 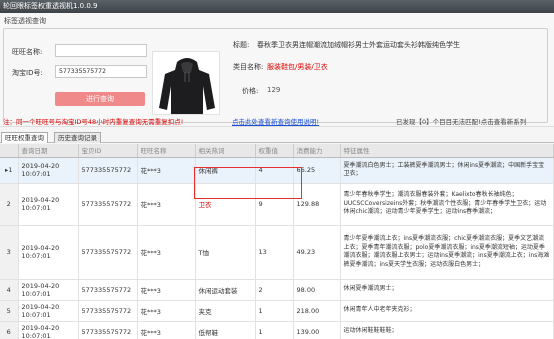 What do you see at coordinates (27, 52) in the screenshot?
I see `wangwang-label: 旺旺名称:` at bounding box center [27, 52].